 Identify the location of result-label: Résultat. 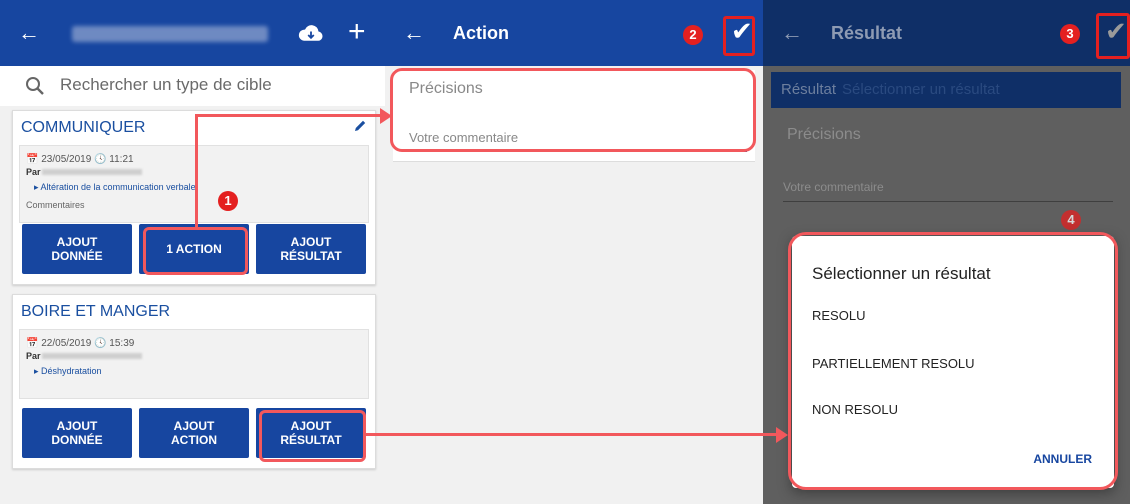
(809, 89).